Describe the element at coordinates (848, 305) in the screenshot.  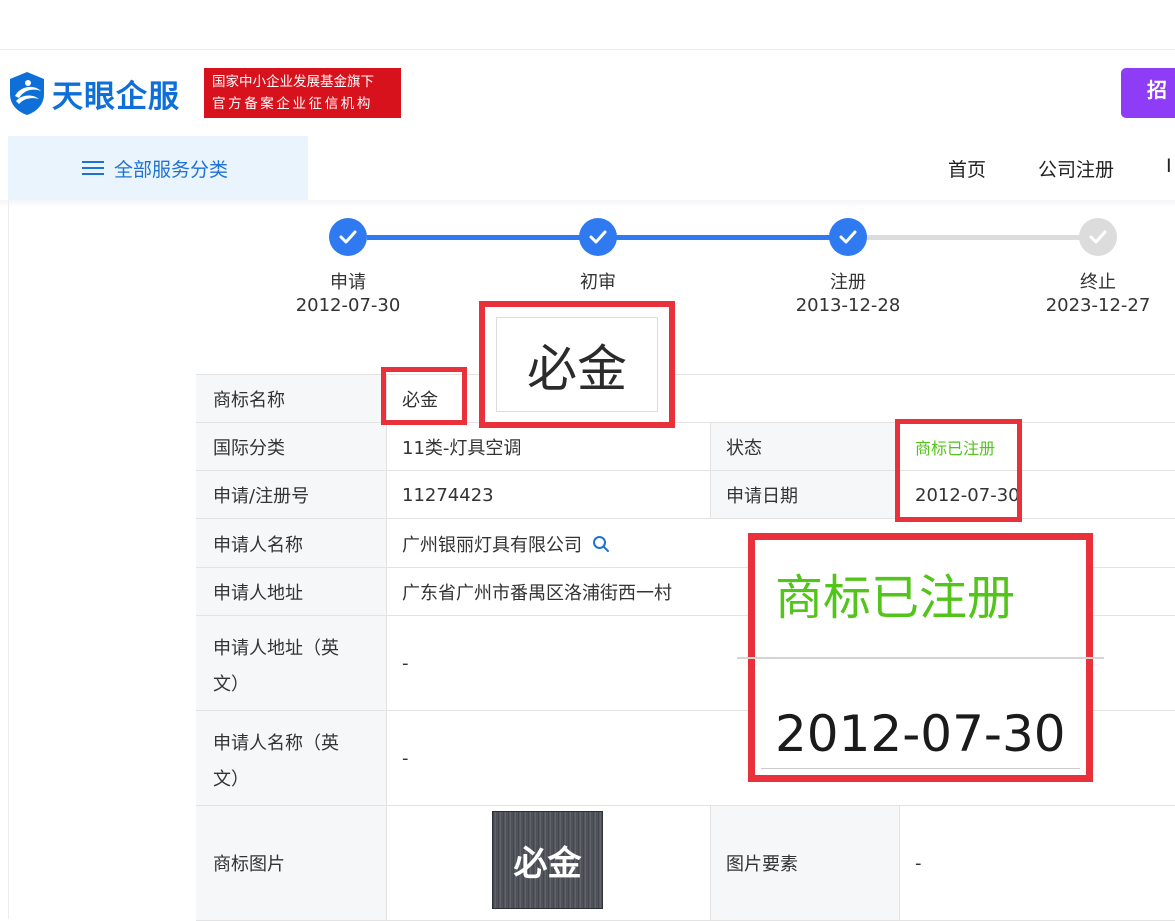
I see `step-register-date: 2013-12-28` at that location.